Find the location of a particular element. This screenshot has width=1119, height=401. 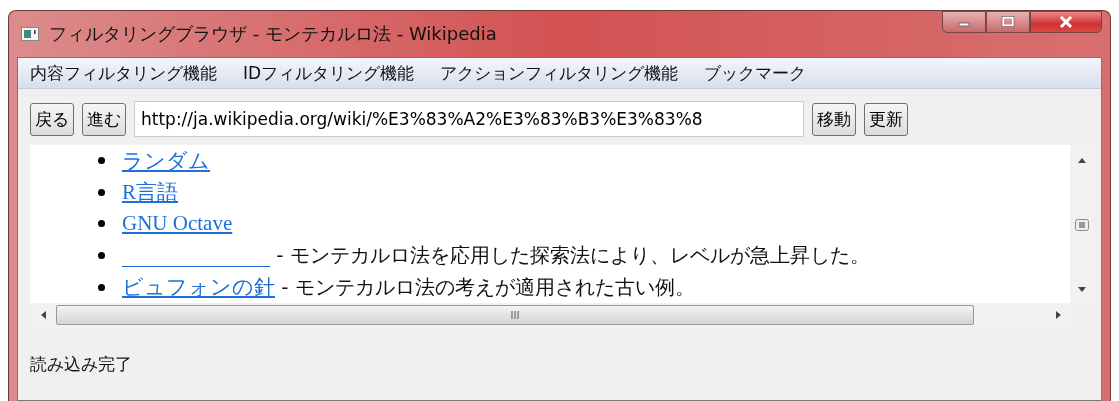

link: ランダム is located at coordinates (166, 160).